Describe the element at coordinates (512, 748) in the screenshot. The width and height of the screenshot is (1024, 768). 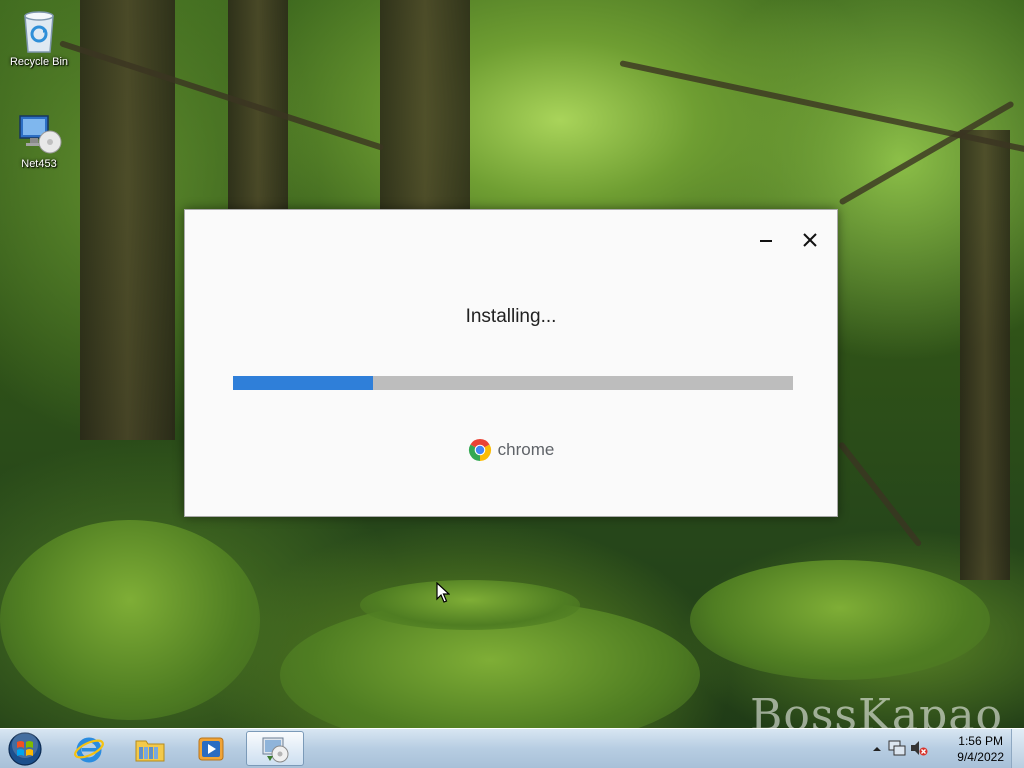
I see `taskbar: 1:56 PM 9/4/2022` at that location.